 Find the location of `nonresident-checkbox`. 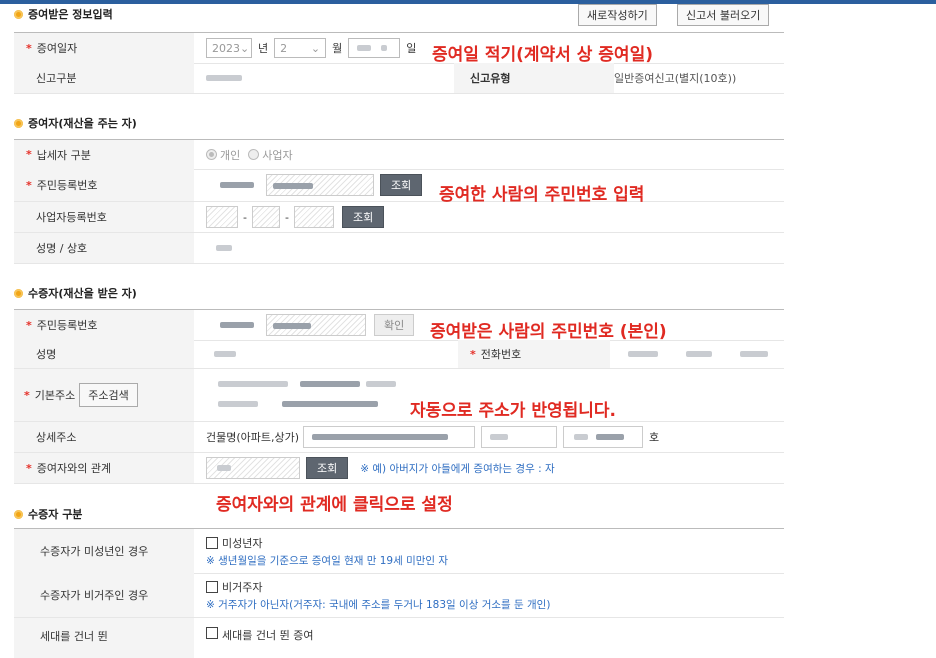

nonresident-checkbox is located at coordinates (212, 586).